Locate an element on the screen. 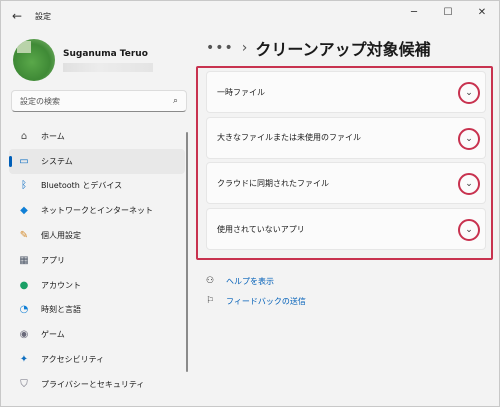 This screenshot has width=500, height=407. cleanup-card: 大きなファイルまたは未使用のファイル ⌄ is located at coordinates (346, 137).